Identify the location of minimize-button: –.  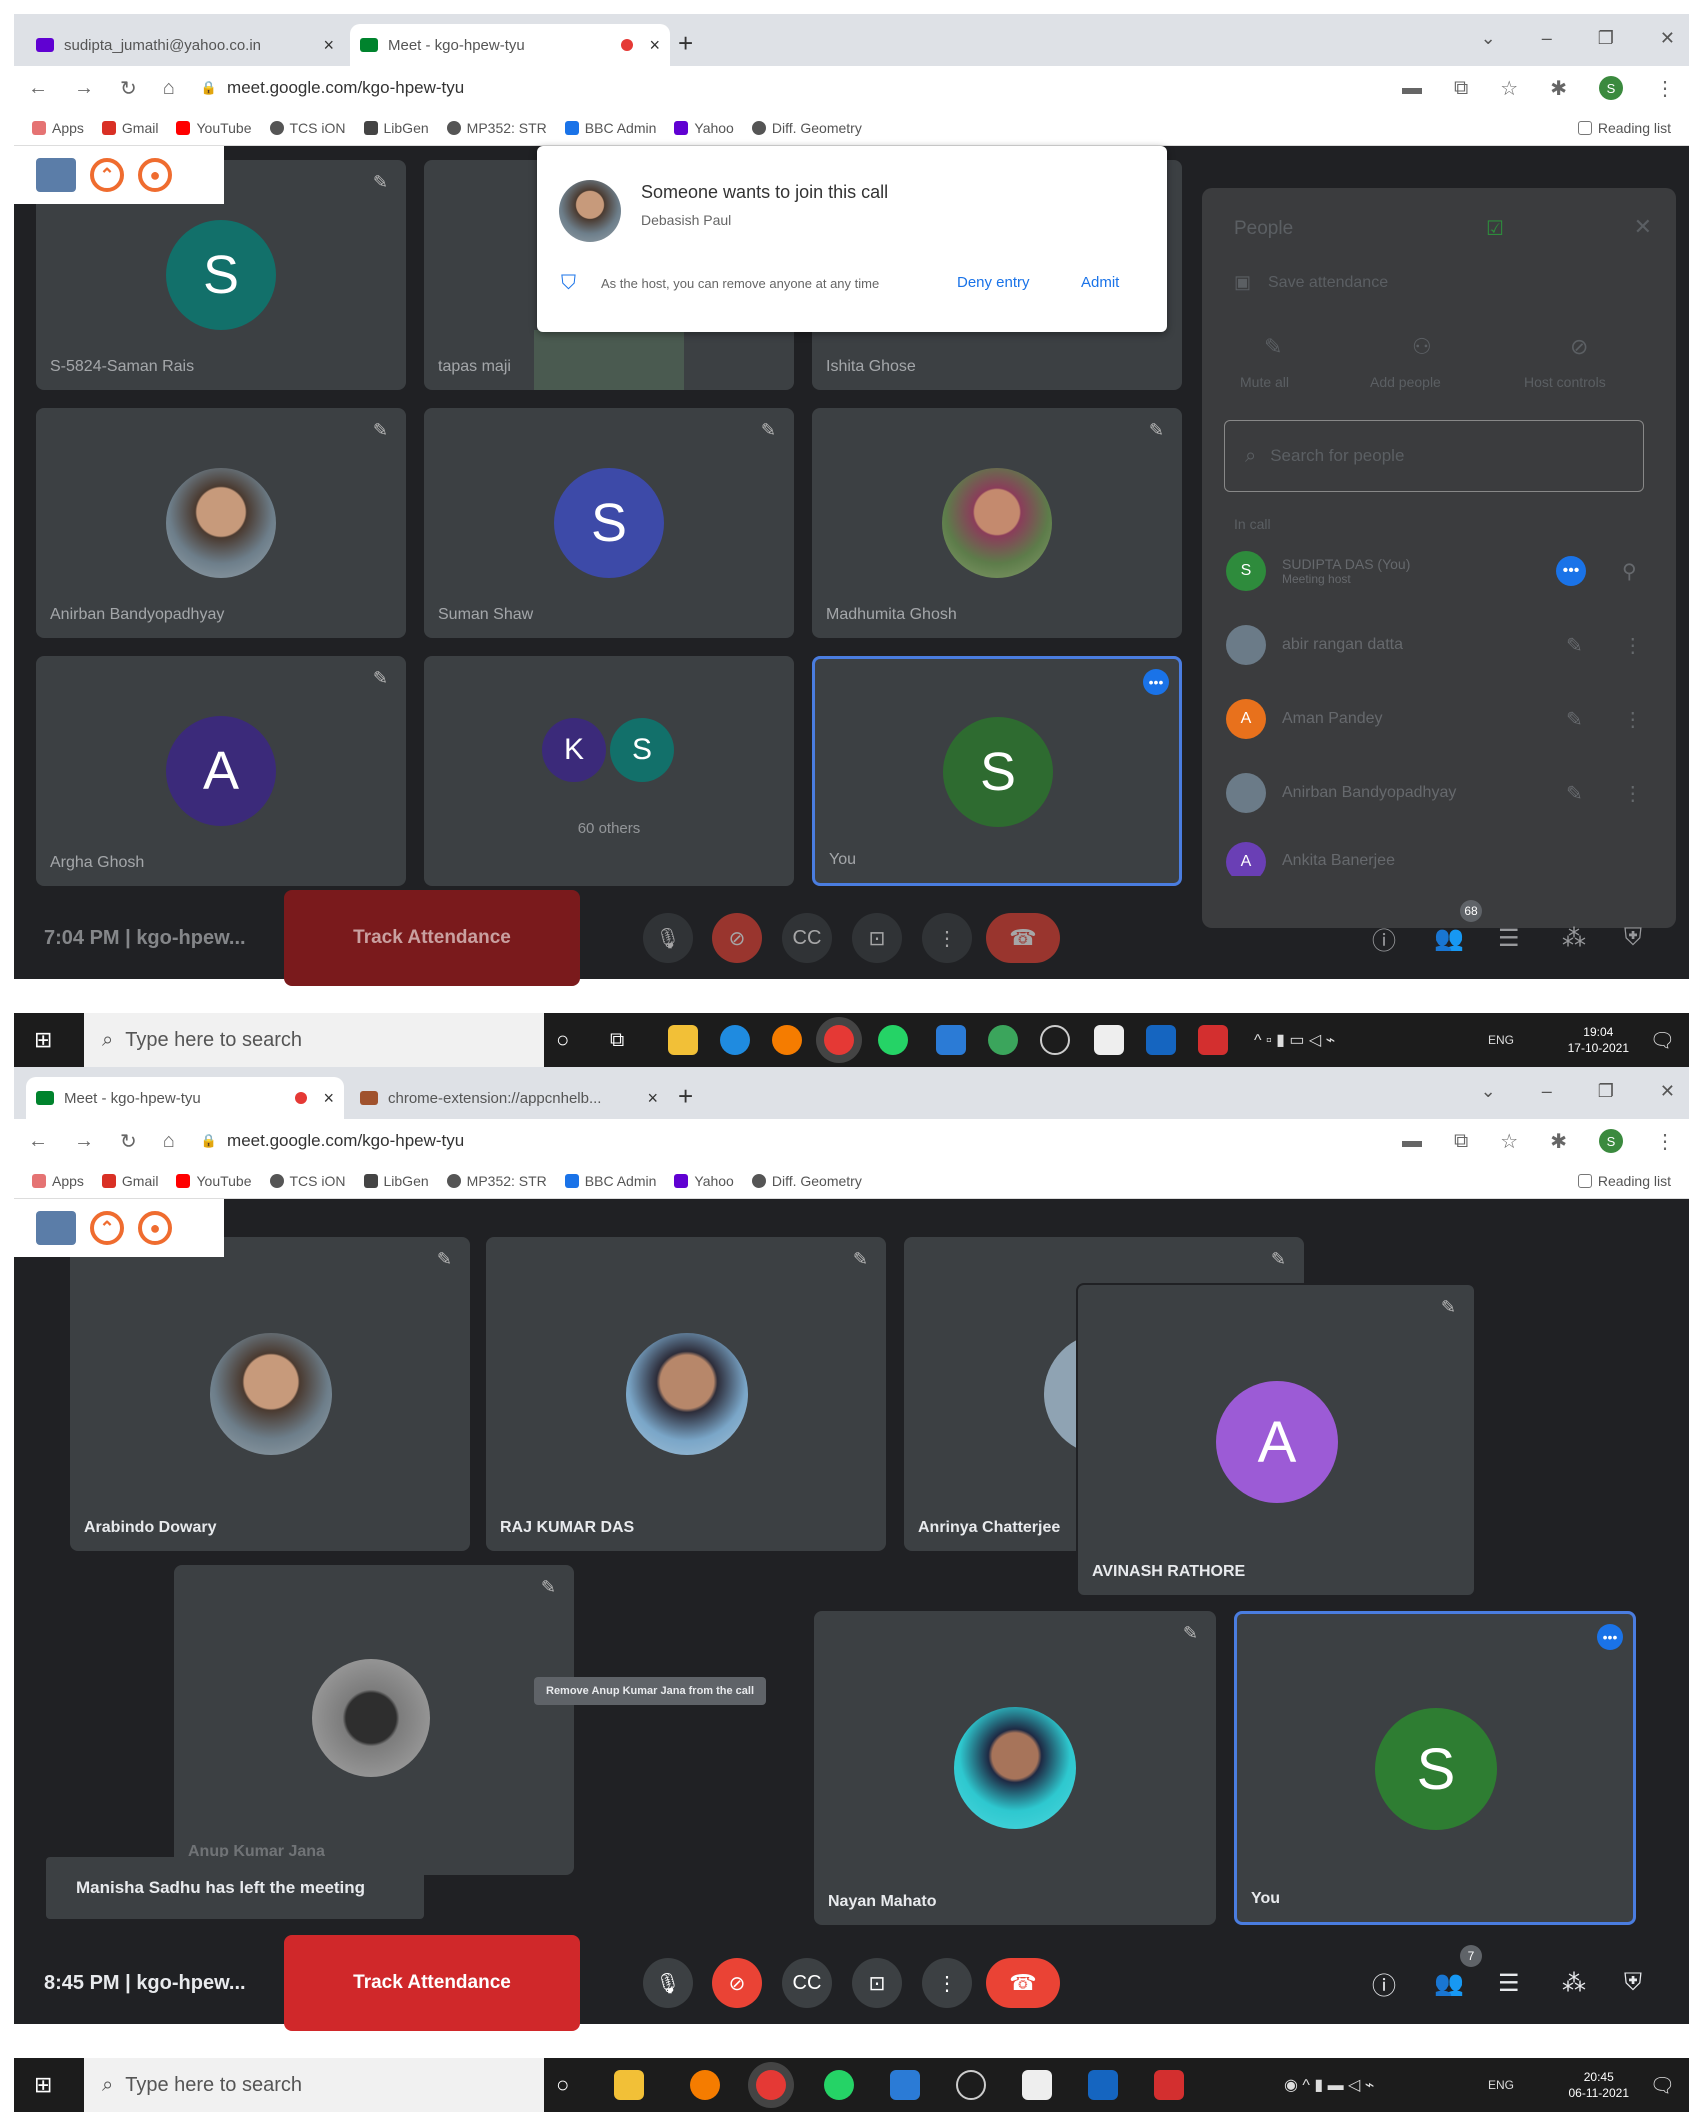
(1547, 1091).